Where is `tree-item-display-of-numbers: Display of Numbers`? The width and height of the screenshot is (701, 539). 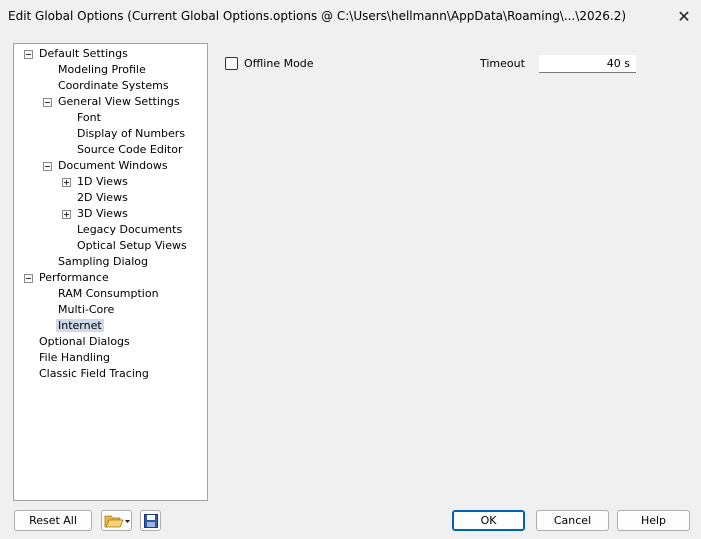
tree-item-display-of-numbers: Display of Numbers is located at coordinates (131, 134).